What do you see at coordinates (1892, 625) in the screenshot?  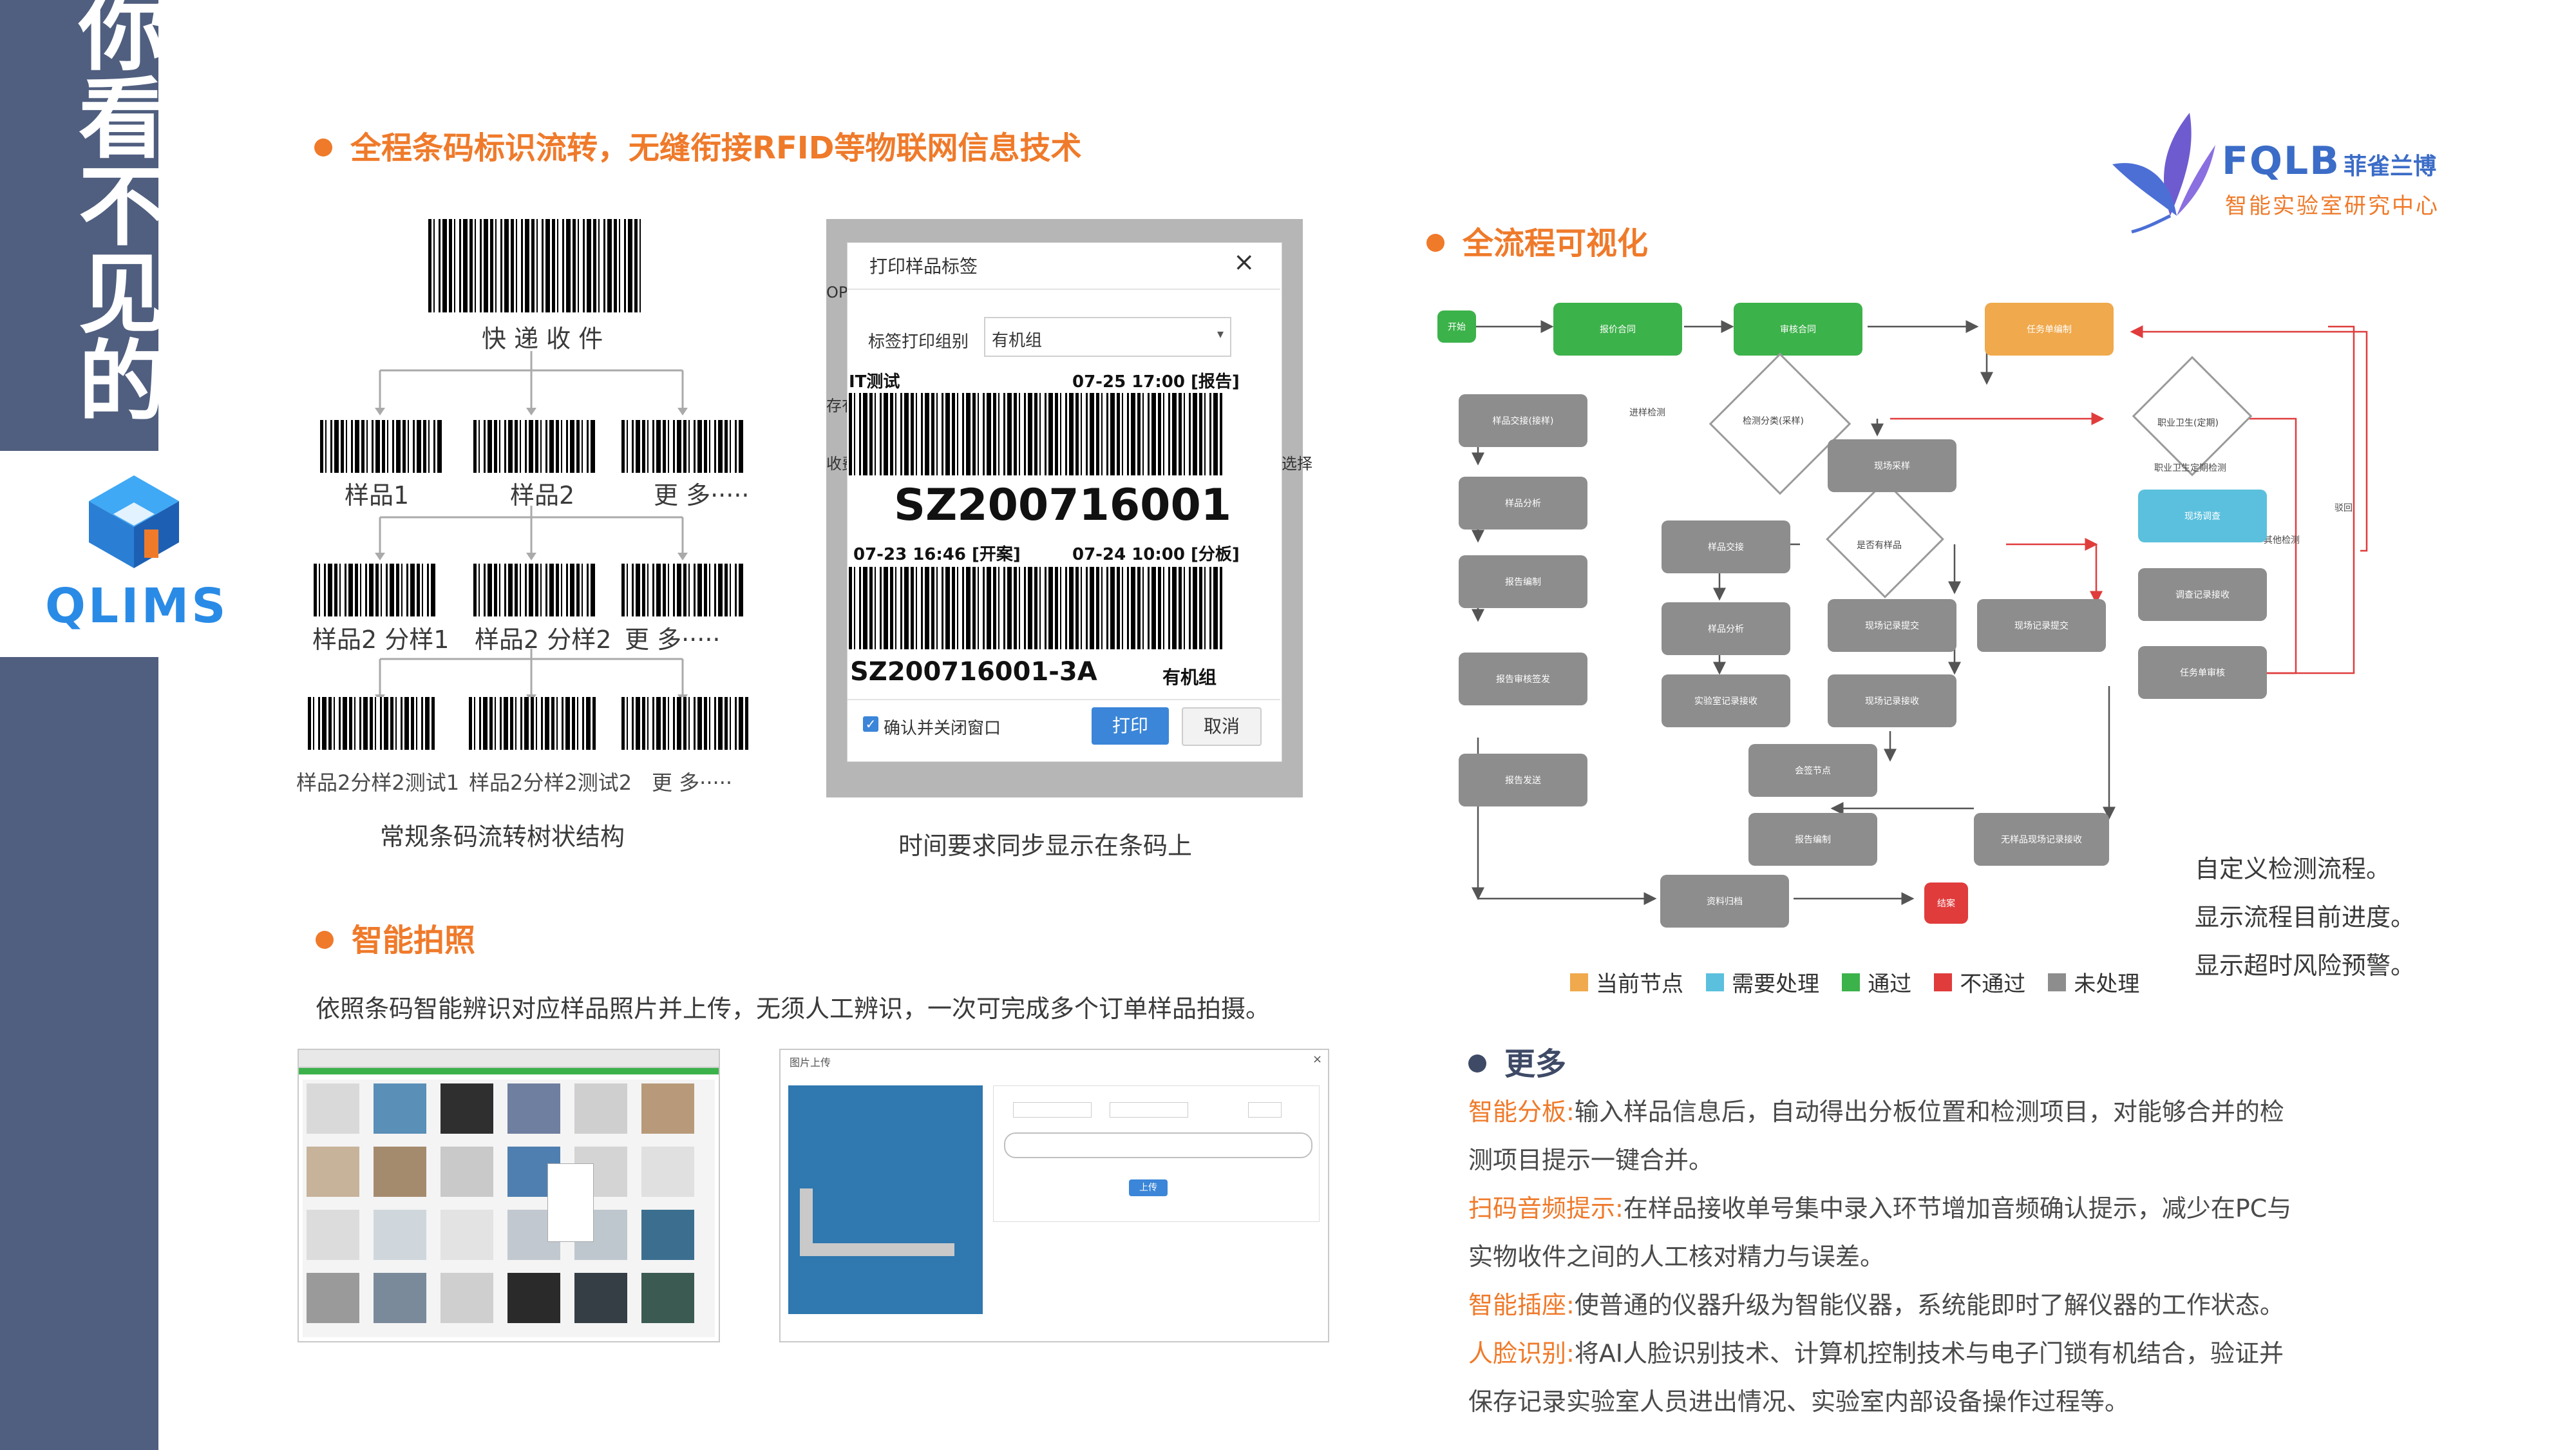 I see `flow-node-field-record-submit: 现场记录提交` at bounding box center [1892, 625].